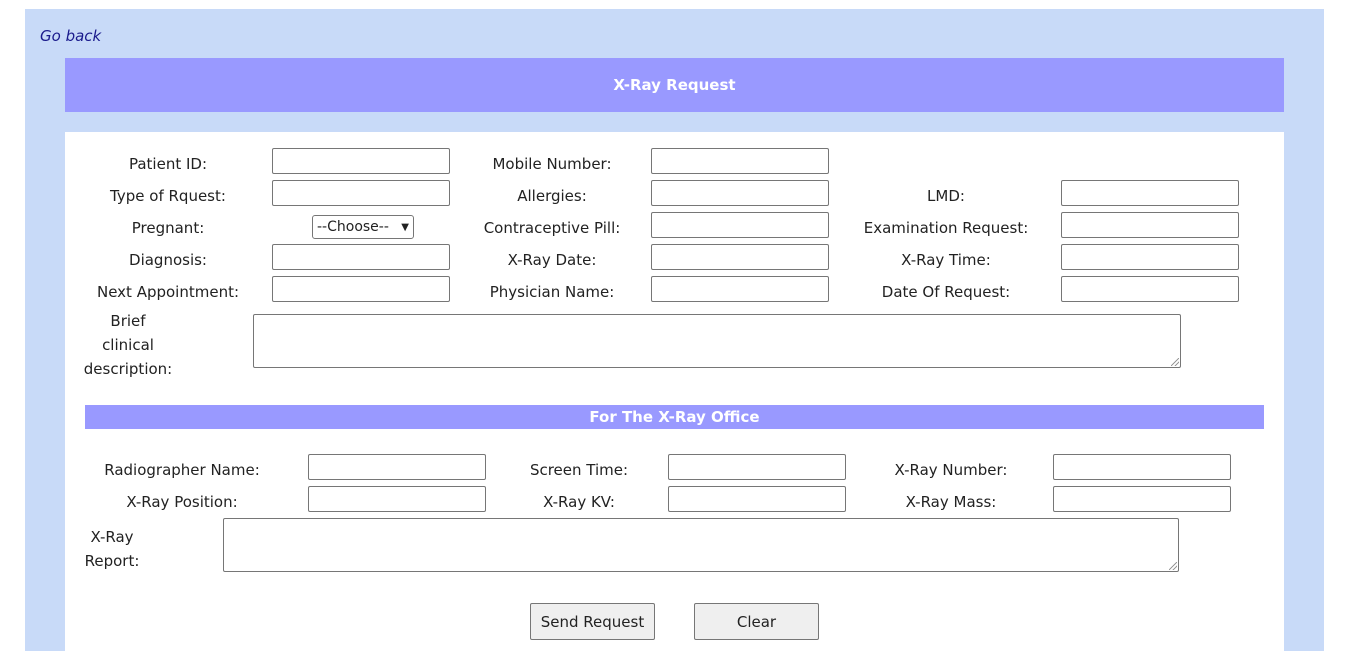 The width and height of the screenshot is (1349, 651). What do you see at coordinates (353, 227) in the screenshot?
I see `pregnant-select-value: --Choose--` at bounding box center [353, 227].